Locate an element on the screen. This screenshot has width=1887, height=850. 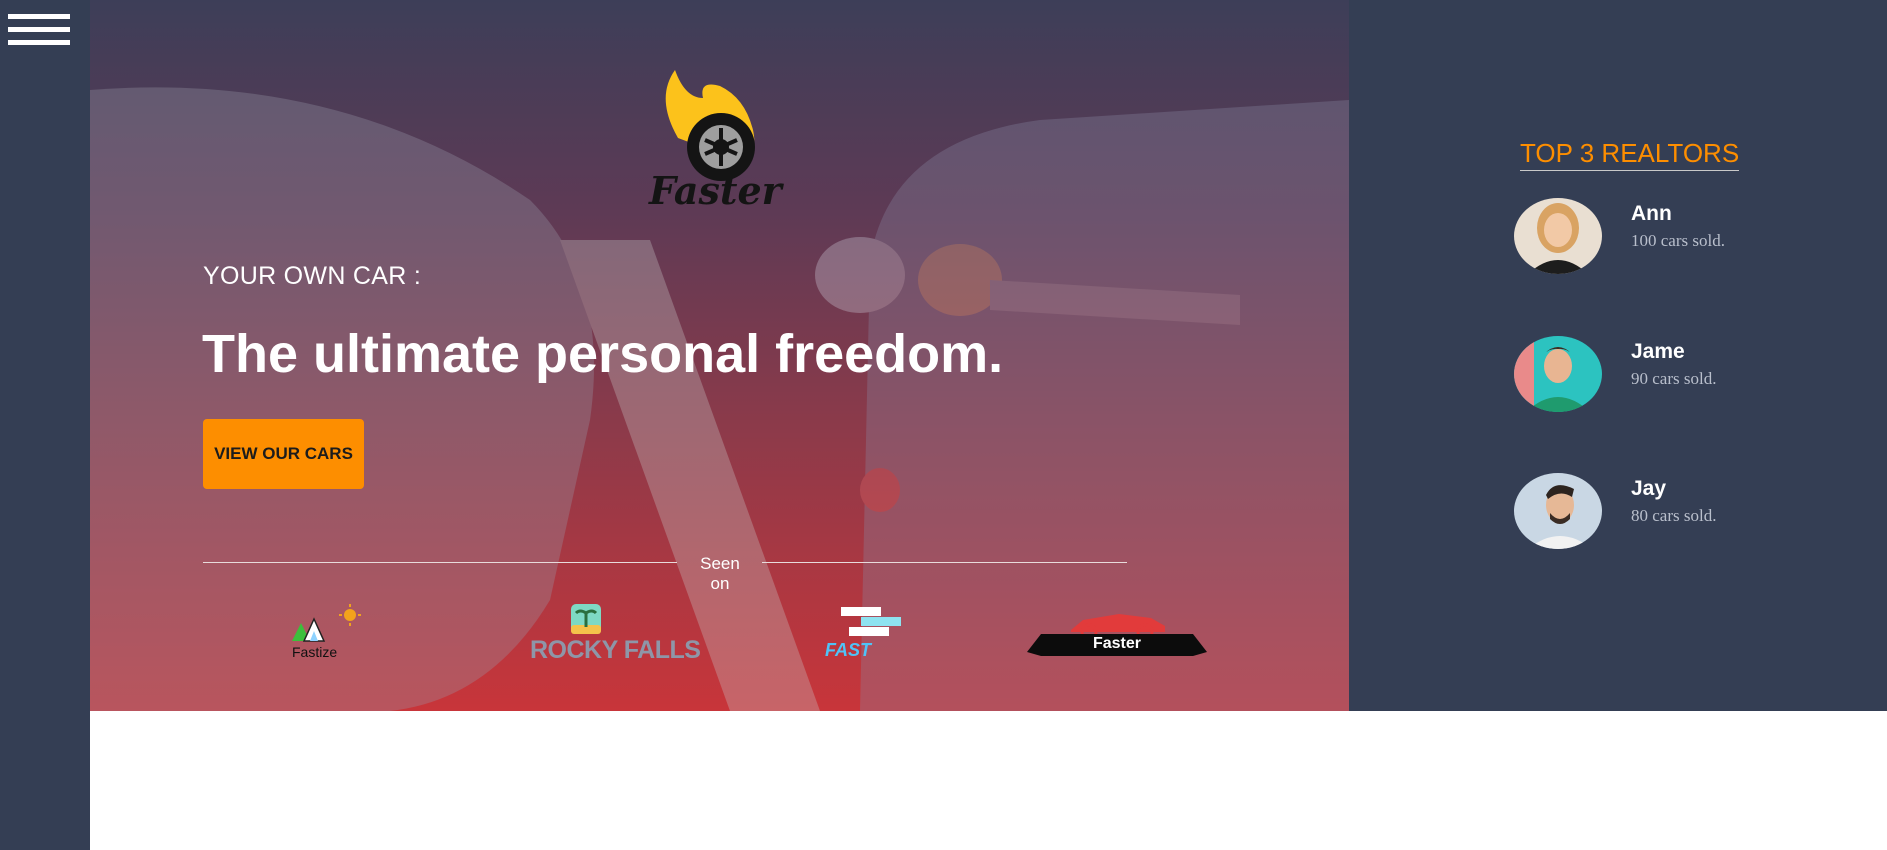
faster-logo: Faster is located at coordinates (716, 140).